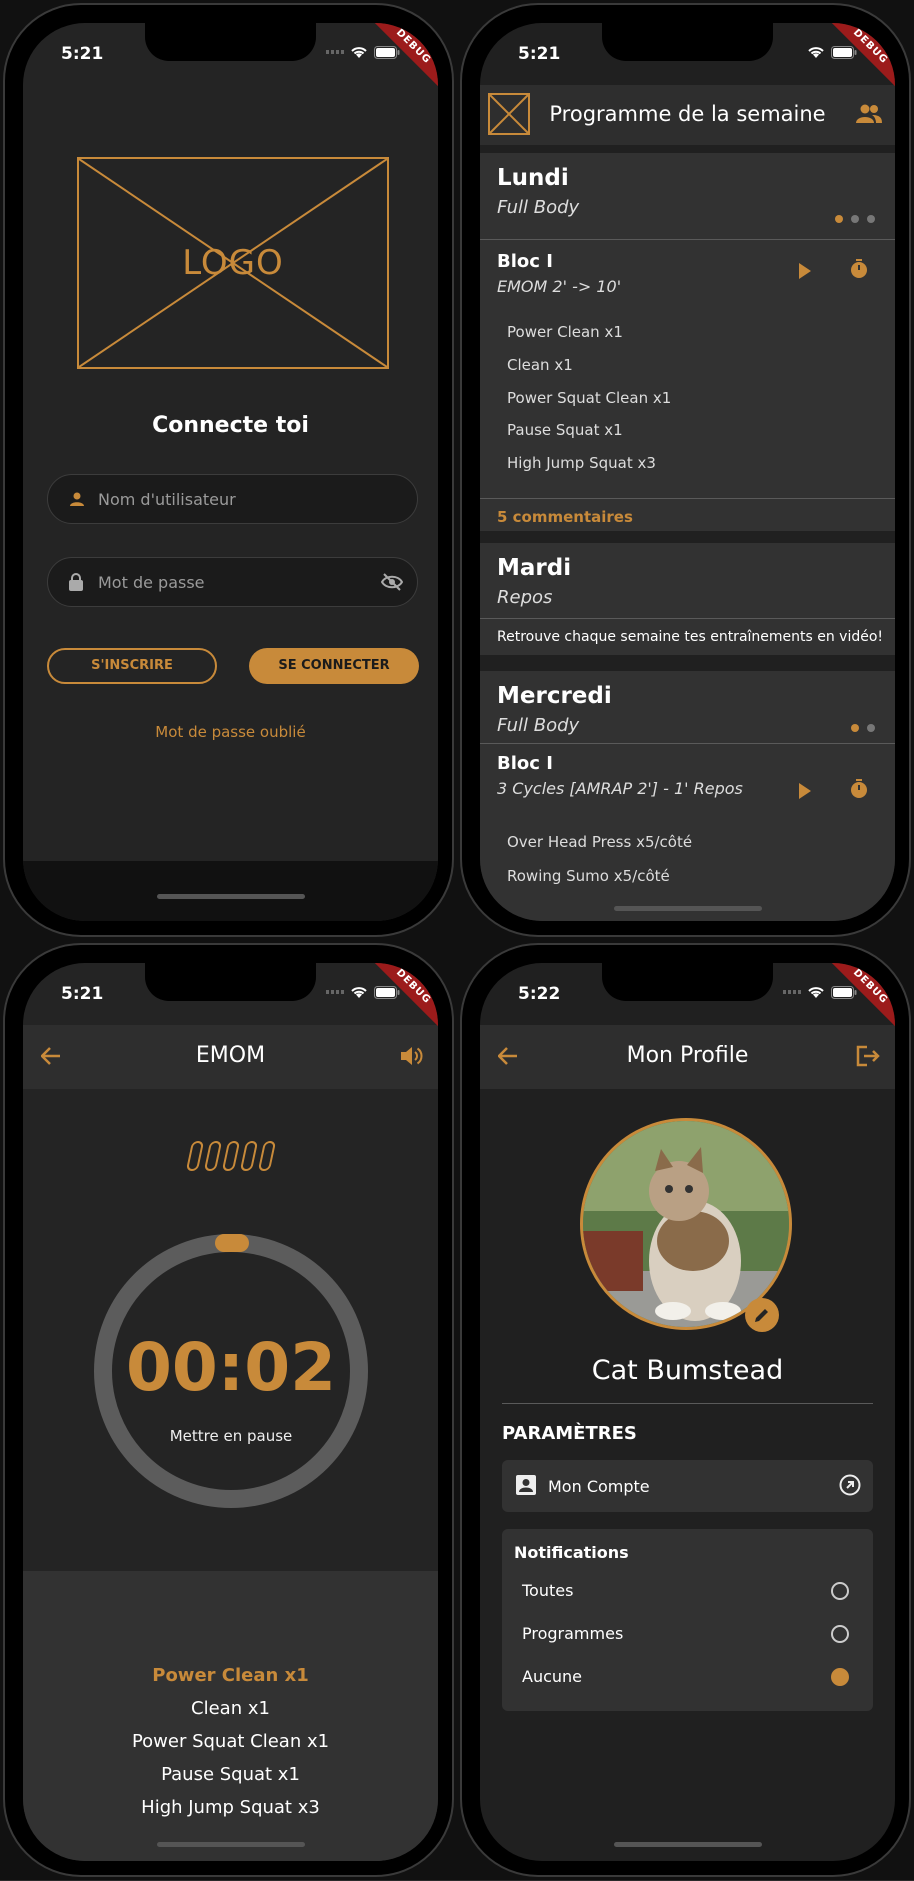  What do you see at coordinates (77, 501) in the screenshot?
I see `user-icon` at bounding box center [77, 501].